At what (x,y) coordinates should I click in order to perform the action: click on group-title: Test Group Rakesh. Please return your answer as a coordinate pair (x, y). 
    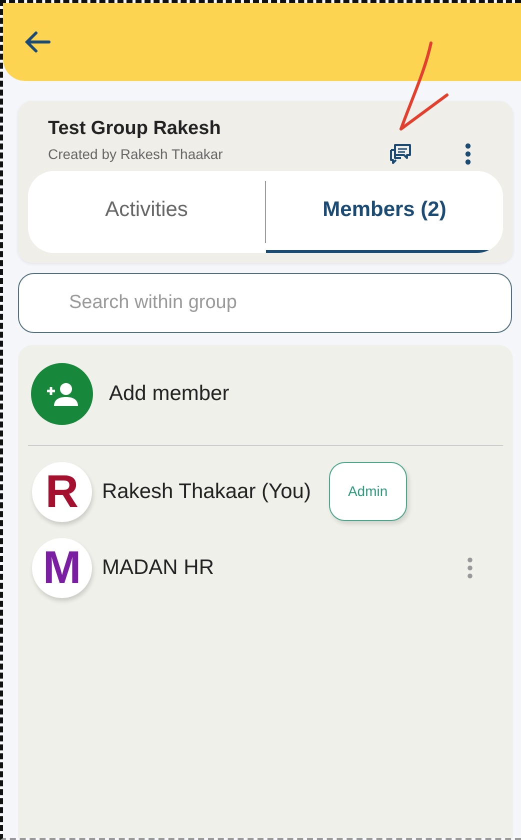
    Looking at the image, I should click on (135, 129).